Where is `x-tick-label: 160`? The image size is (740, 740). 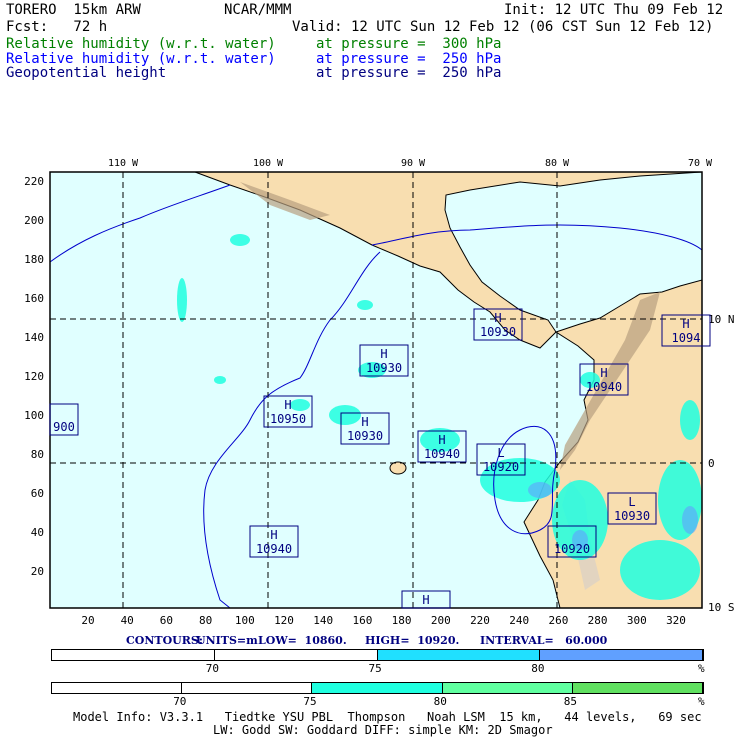
x-tick-label: 160 is located at coordinates (362, 620).